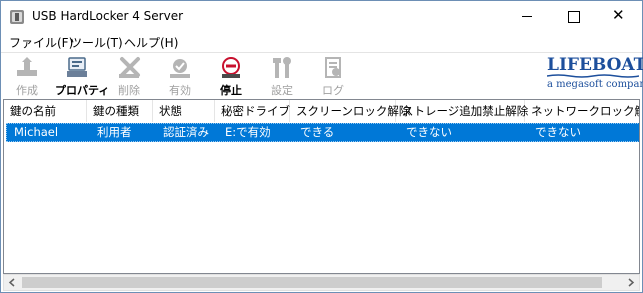 Image resolution: width=643 pixels, height=293 pixels. Describe the element at coordinates (36, 132) in the screenshot. I see `cell-key-name: Michael` at that location.